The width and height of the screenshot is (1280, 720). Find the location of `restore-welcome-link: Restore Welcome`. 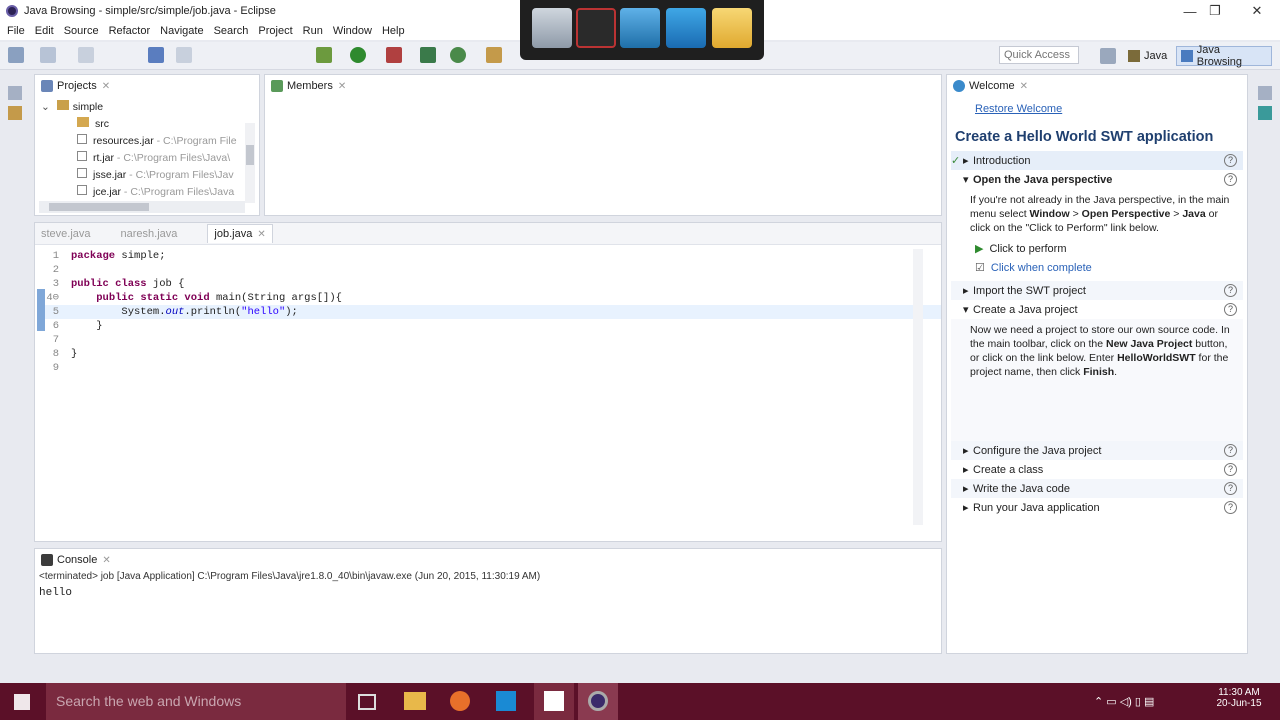

restore-welcome-link: Restore Welcome is located at coordinates (1097, 106).